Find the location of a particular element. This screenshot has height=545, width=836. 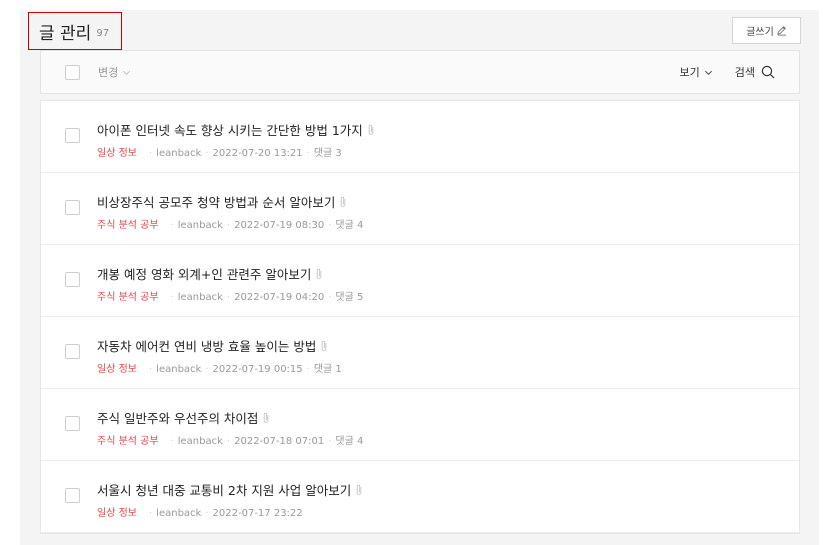

post-date: 2022-07-20 13:21 is located at coordinates (257, 153).